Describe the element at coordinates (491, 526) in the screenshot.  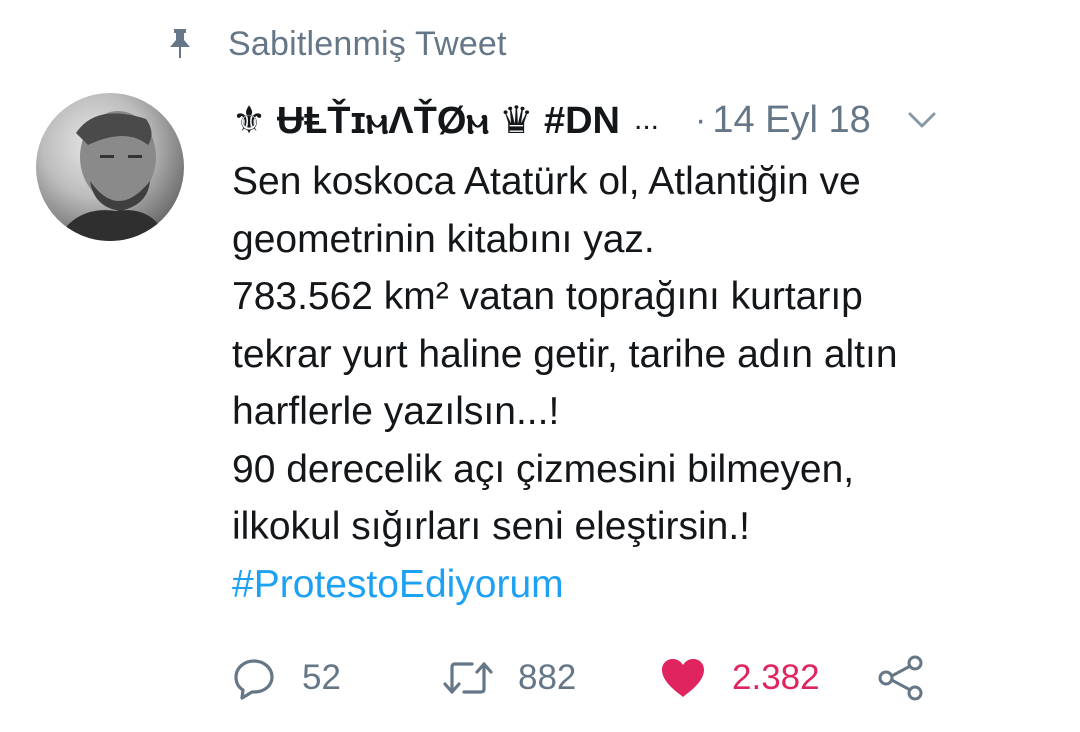
I see `tweet-text-line: ilkokul sığırları seni eleştirsin.!` at that location.